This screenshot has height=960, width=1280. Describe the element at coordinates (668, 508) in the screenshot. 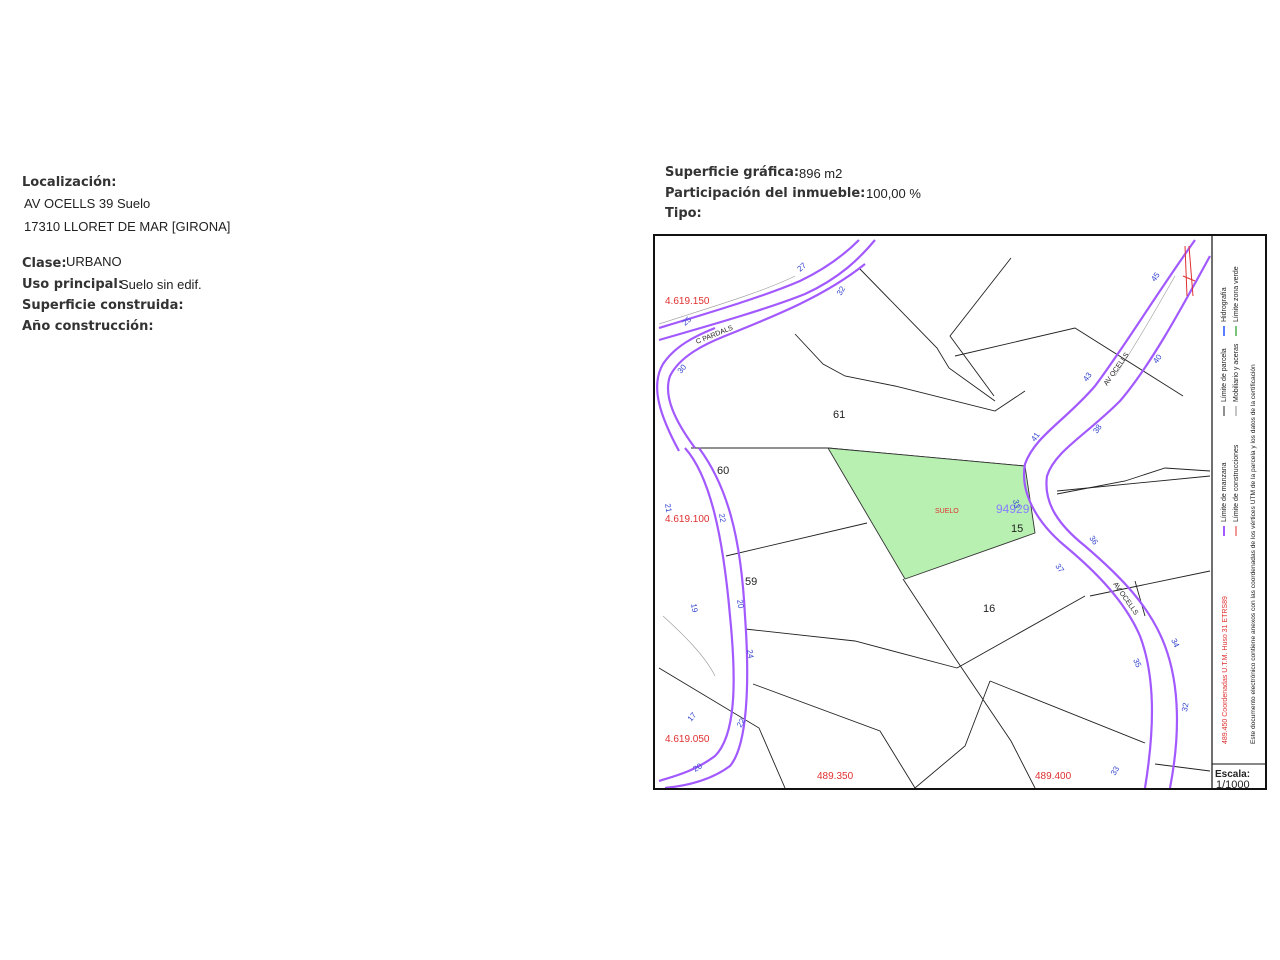

I see `house-number: 21` at that location.